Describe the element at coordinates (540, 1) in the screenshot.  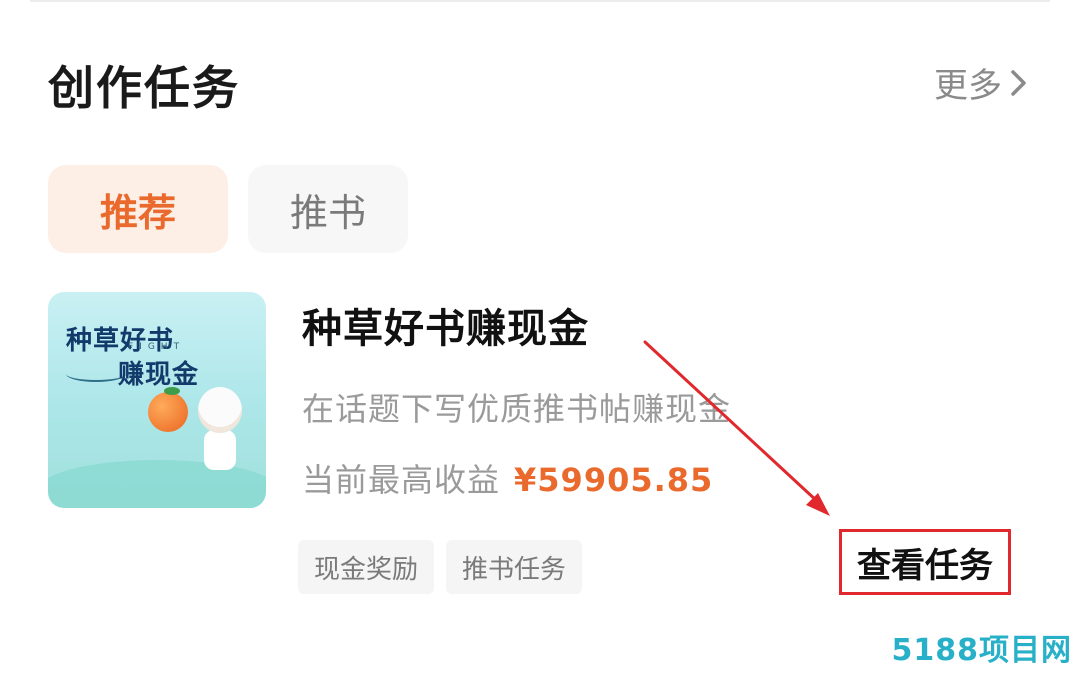
I see `top-divider` at that location.